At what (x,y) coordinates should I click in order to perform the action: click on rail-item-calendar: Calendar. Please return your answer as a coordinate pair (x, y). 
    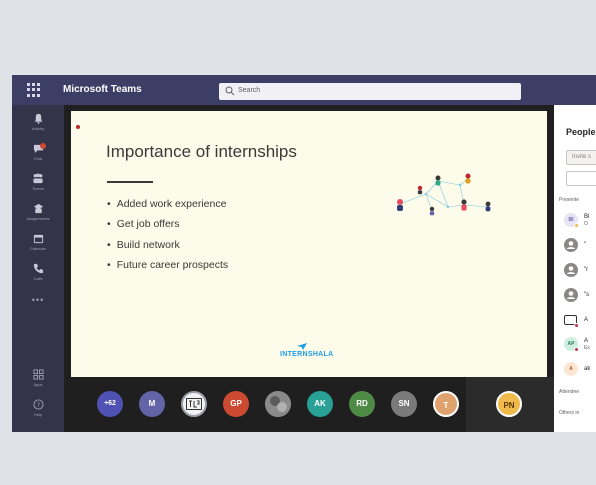
    Looking at the image, I should click on (38, 249).